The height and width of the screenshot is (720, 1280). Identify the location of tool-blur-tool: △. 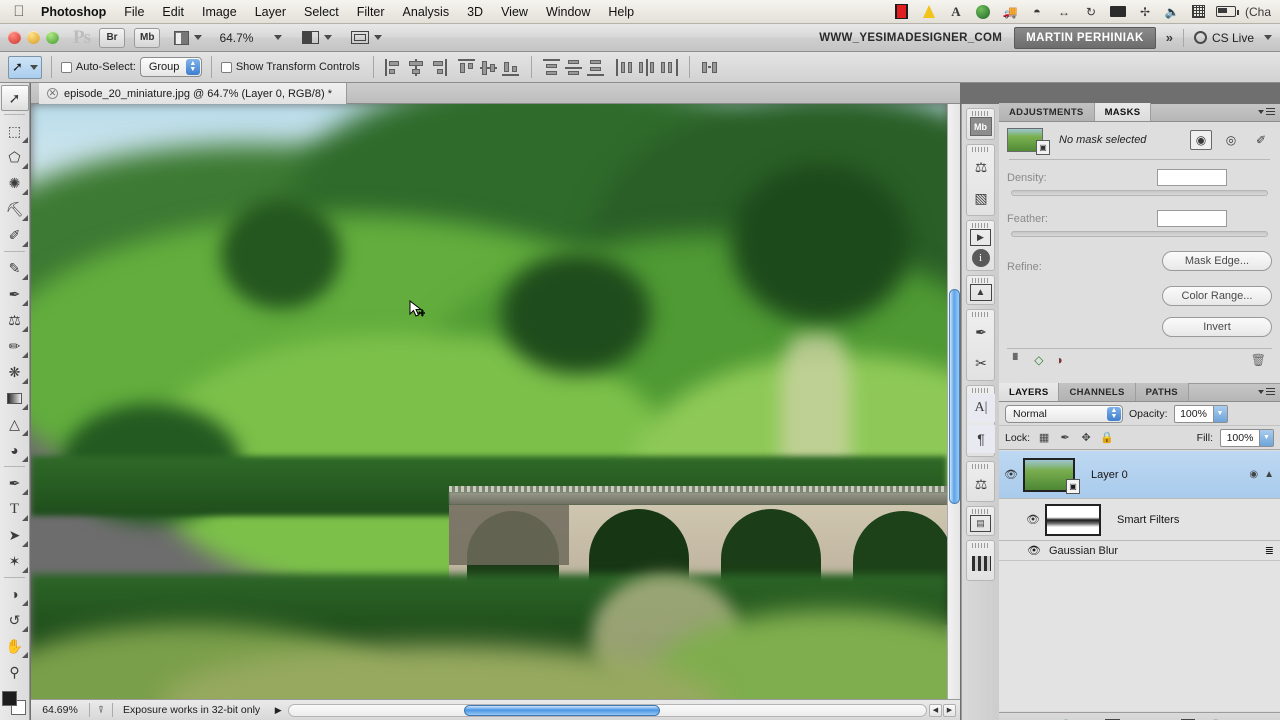
(15, 424).